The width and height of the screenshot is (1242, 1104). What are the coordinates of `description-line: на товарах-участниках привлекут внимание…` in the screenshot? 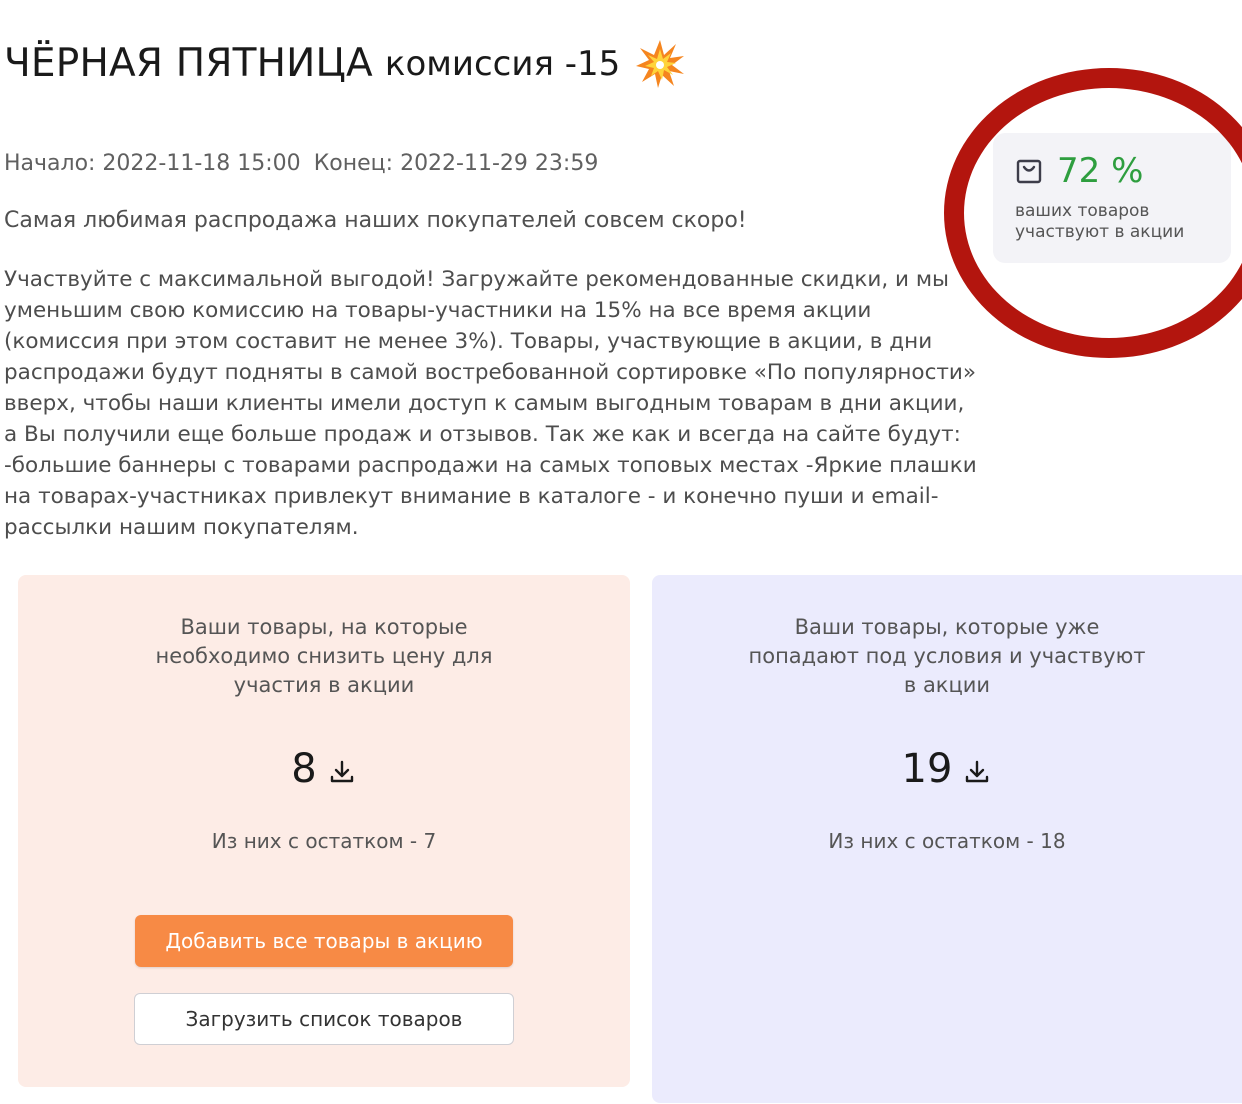 It's located at (471, 496).